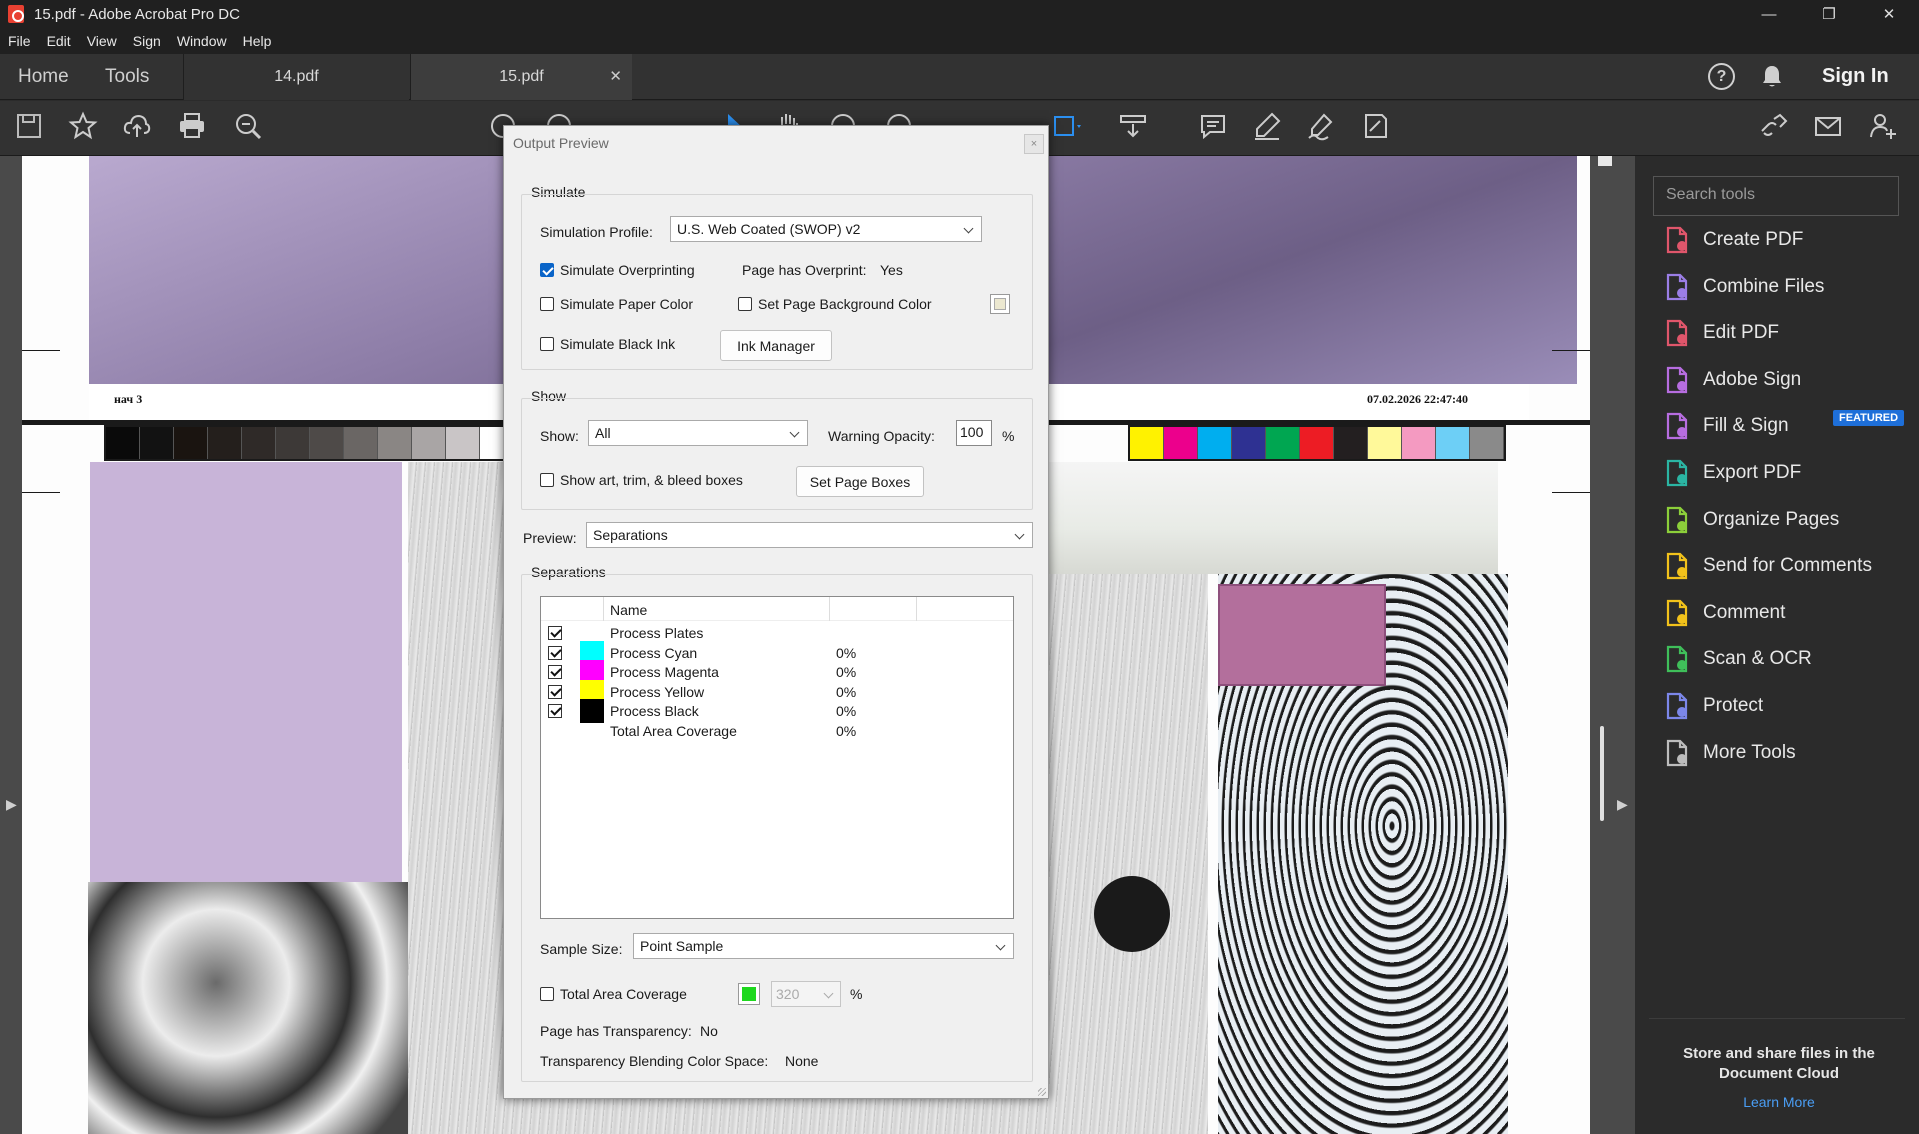 This screenshot has width=1919, height=1134. Describe the element at coordinates (1829, 14) in the screenshot. I see `maximize-button: ❐` at that location.